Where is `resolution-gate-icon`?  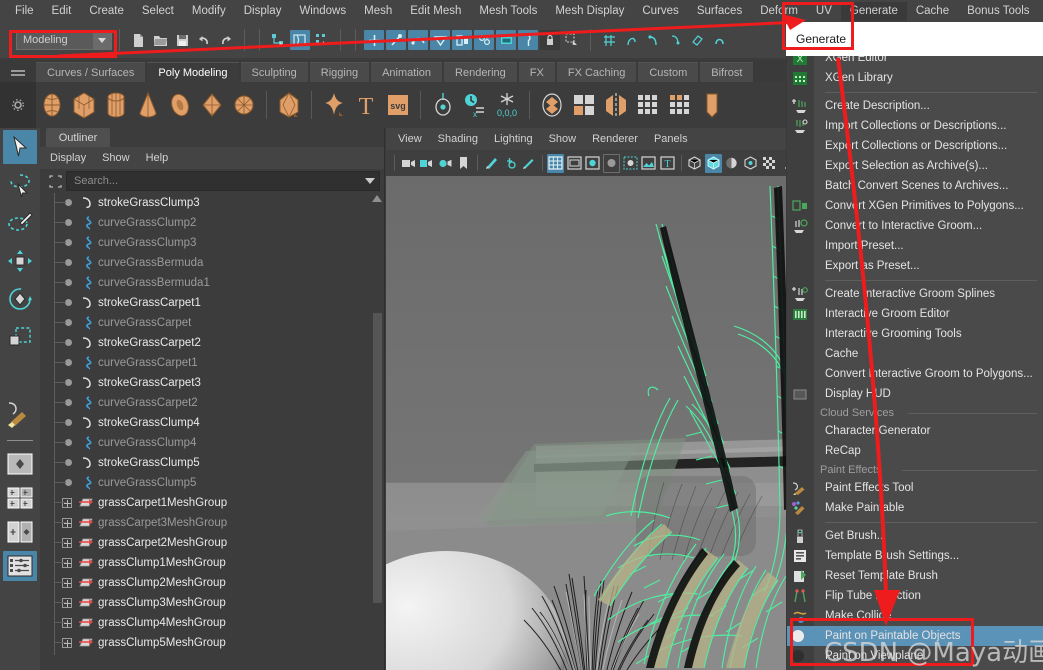
resolution-gate-icon is located at coordinates (509, 163).